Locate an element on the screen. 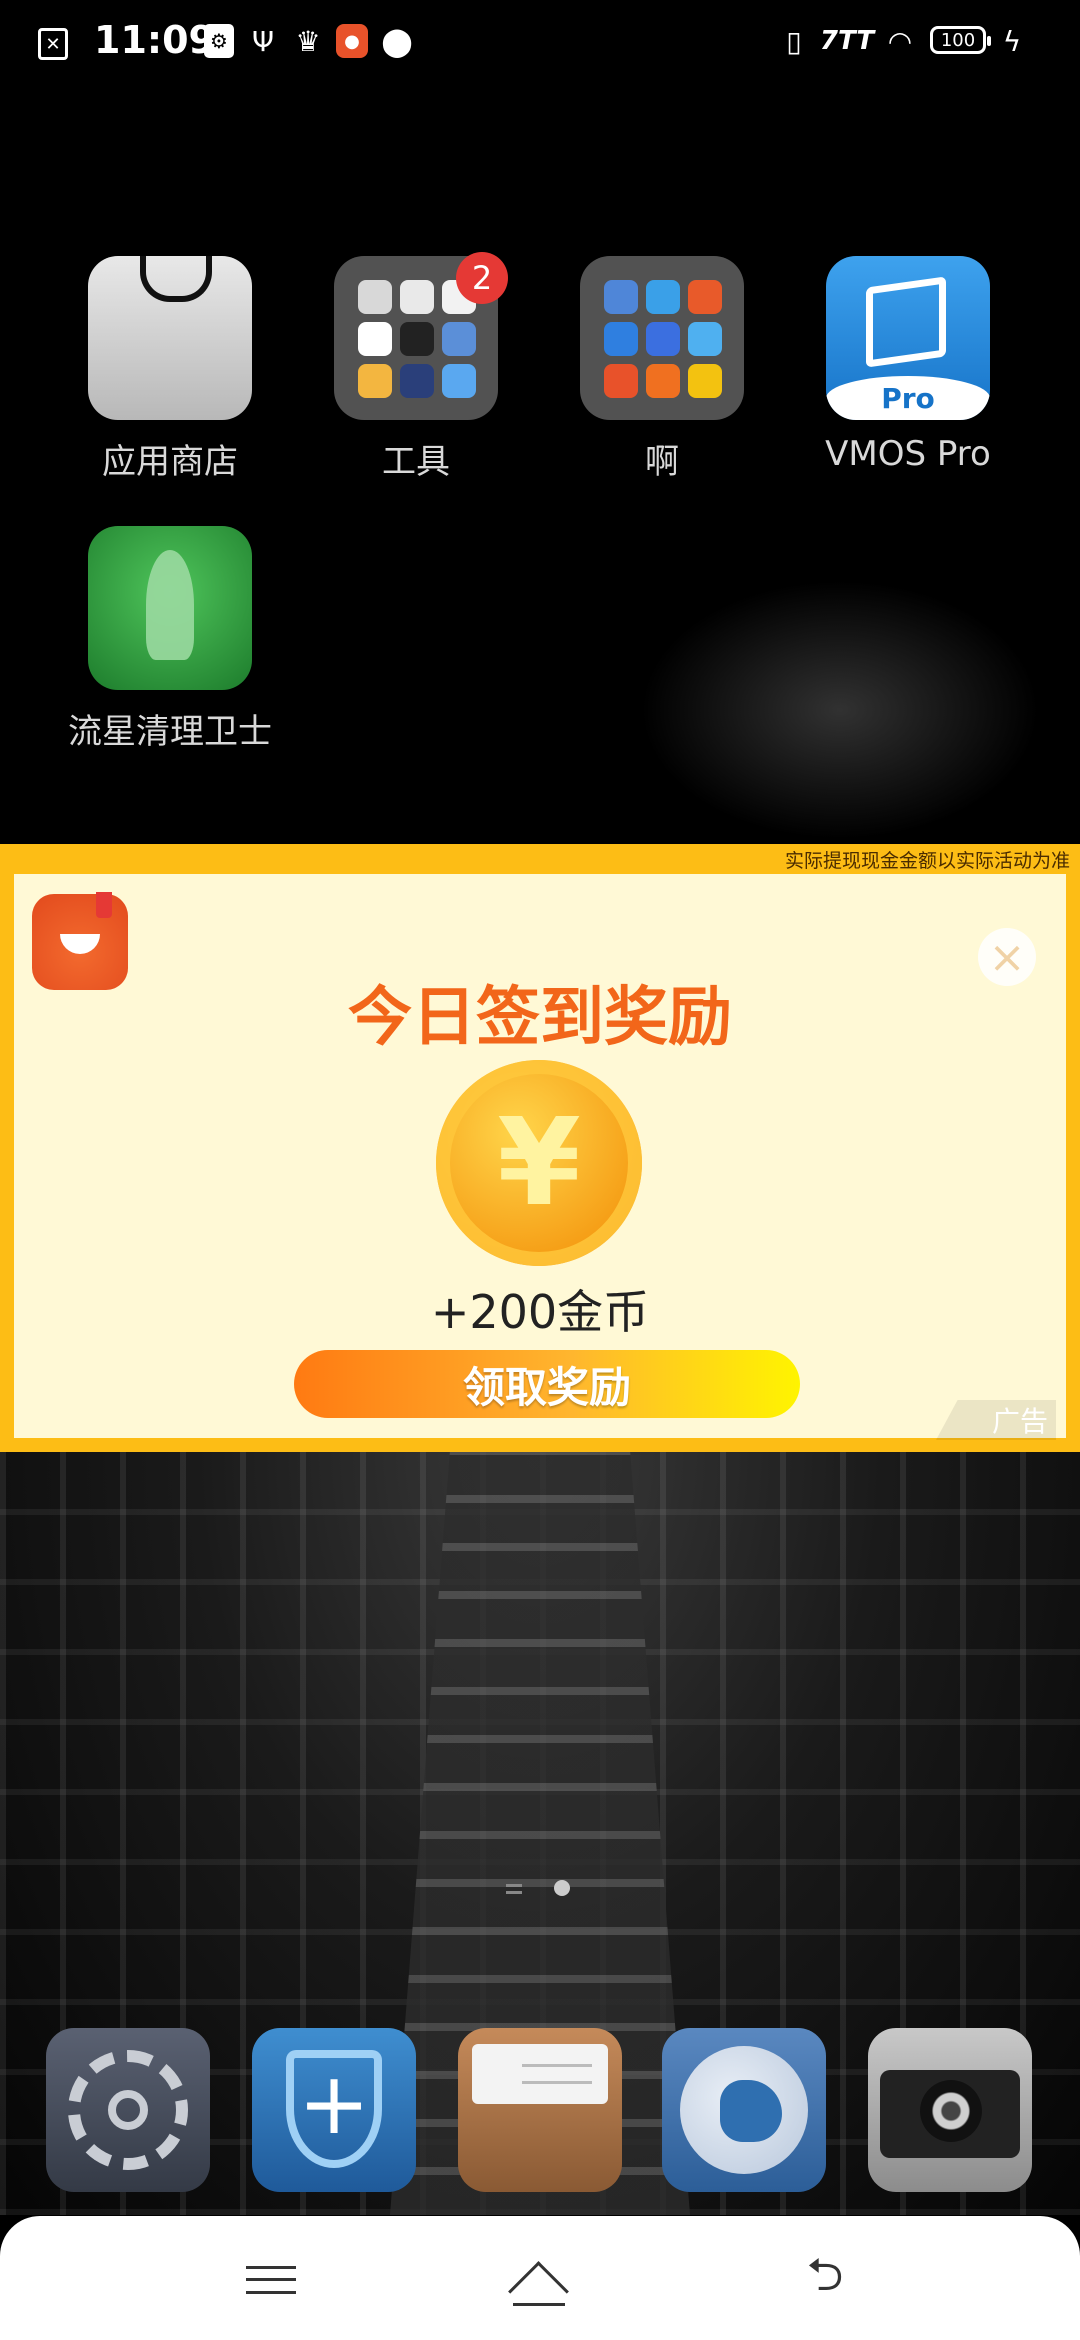 Image resolution: width=1080 pixels, height=2340 pixels. meteor-cleaner-app: 流星清理卫士 is located at coordinates (170, 639).